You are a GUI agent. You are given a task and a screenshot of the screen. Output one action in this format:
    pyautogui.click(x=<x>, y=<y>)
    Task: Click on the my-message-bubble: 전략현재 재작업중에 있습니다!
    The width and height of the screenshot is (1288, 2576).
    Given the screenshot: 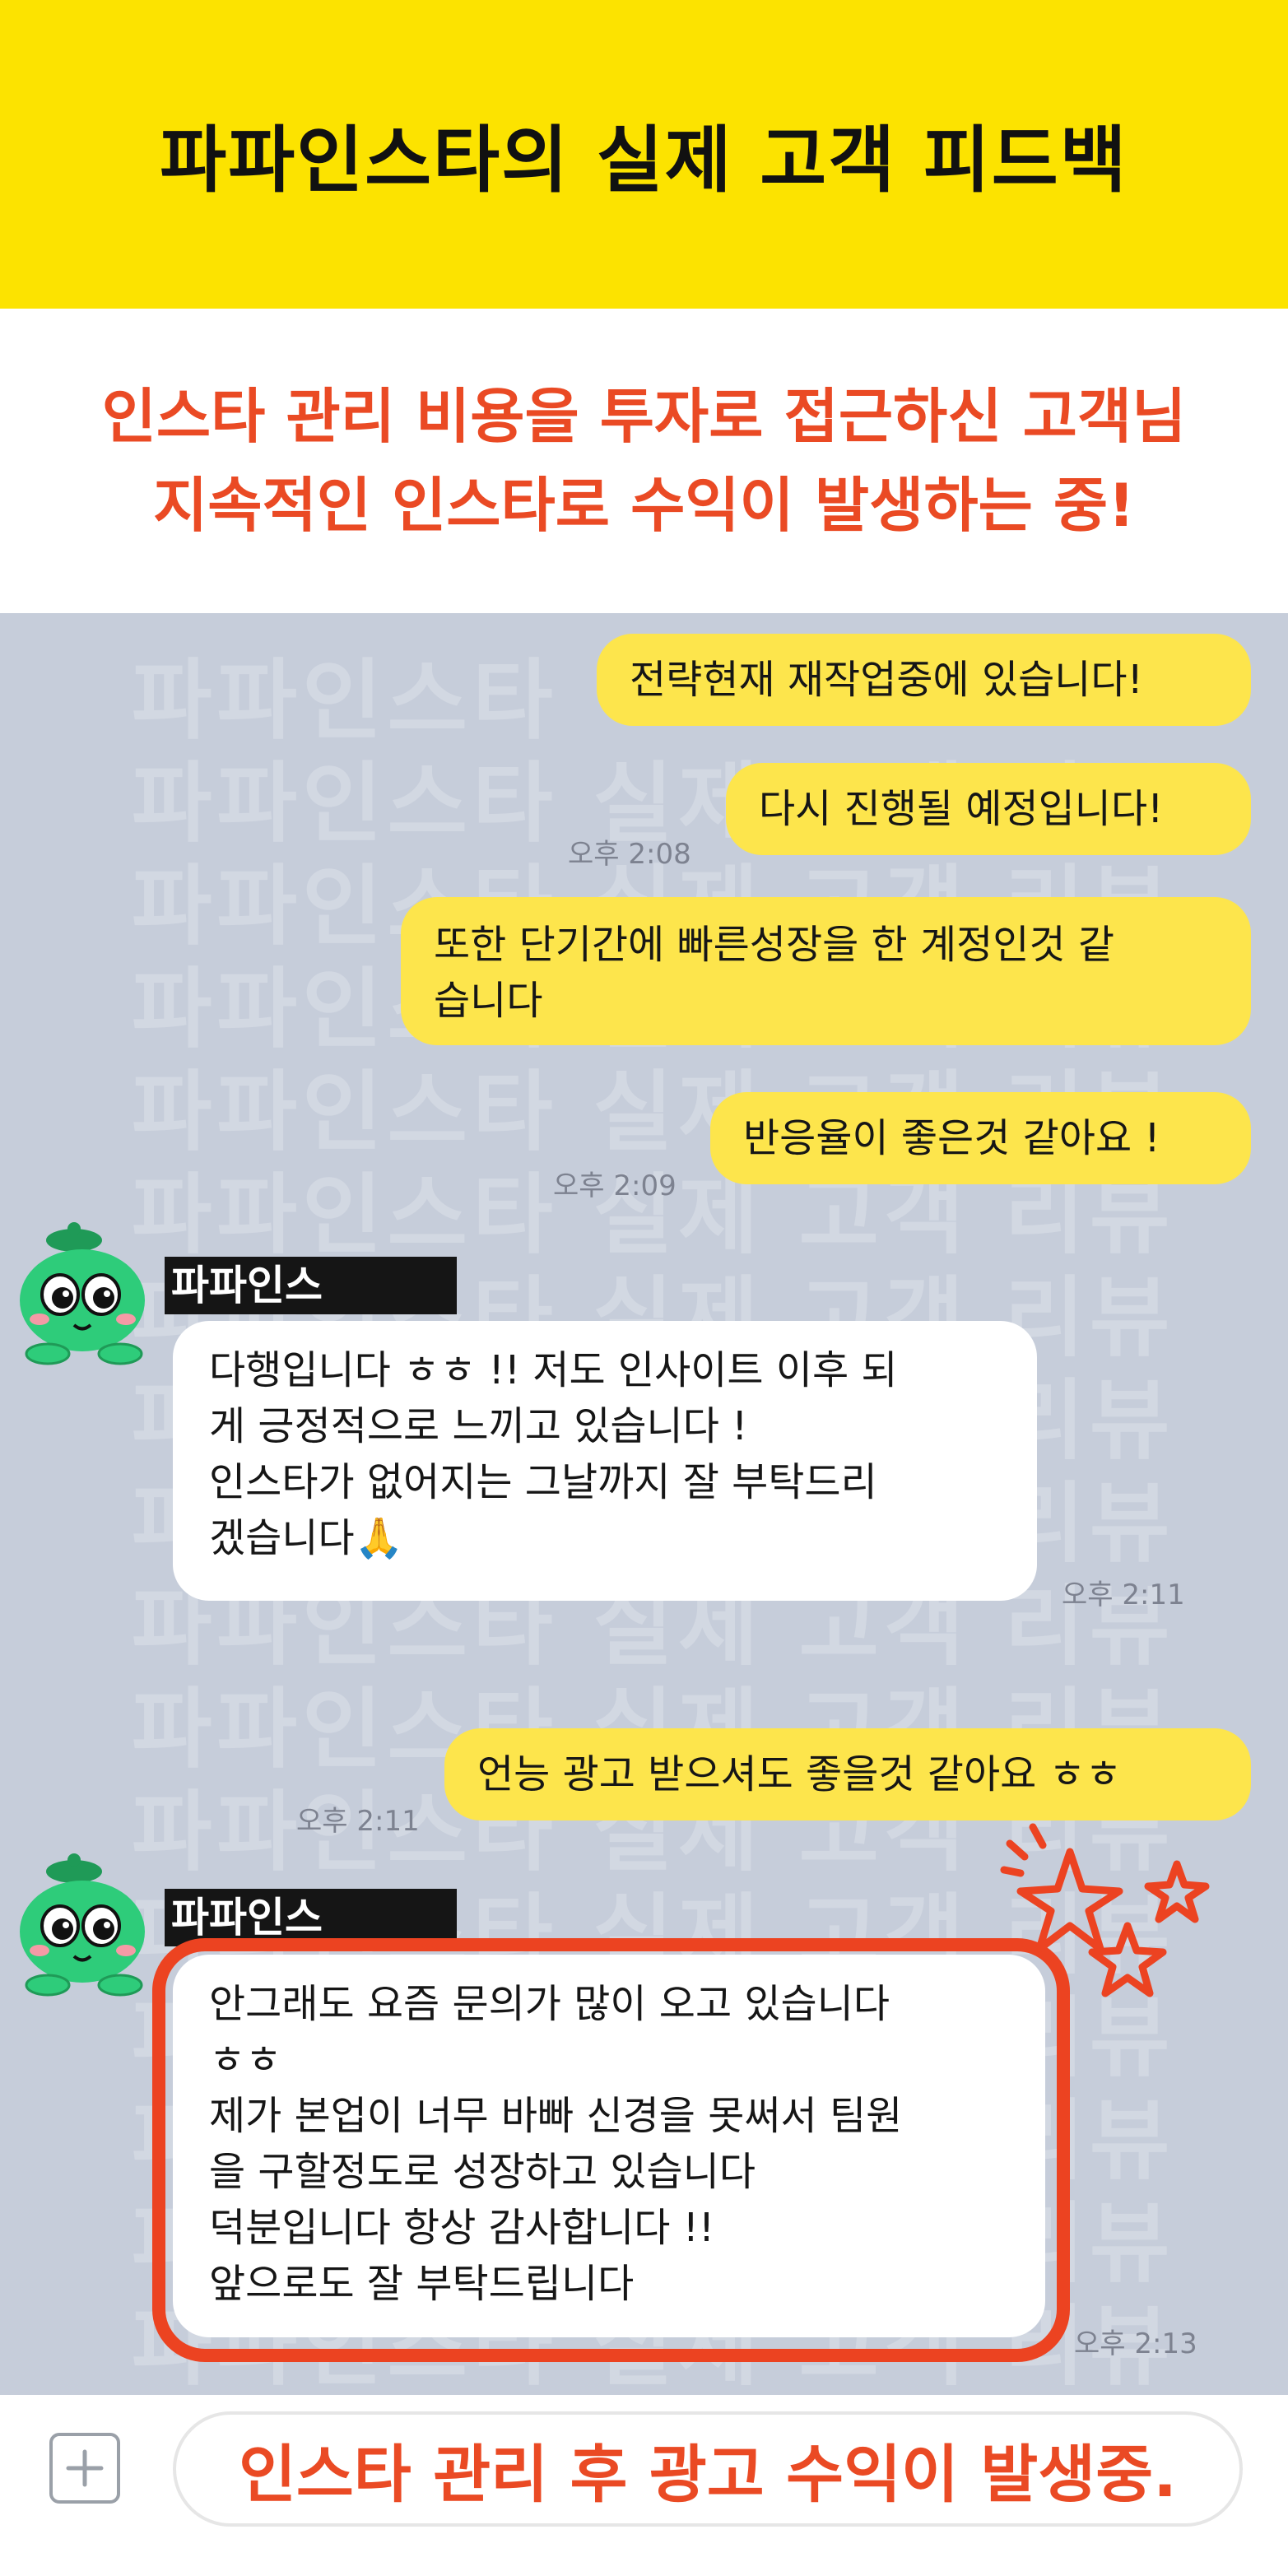 What is the action you would take?
    pyautogui.click(x=924, y=680)
    